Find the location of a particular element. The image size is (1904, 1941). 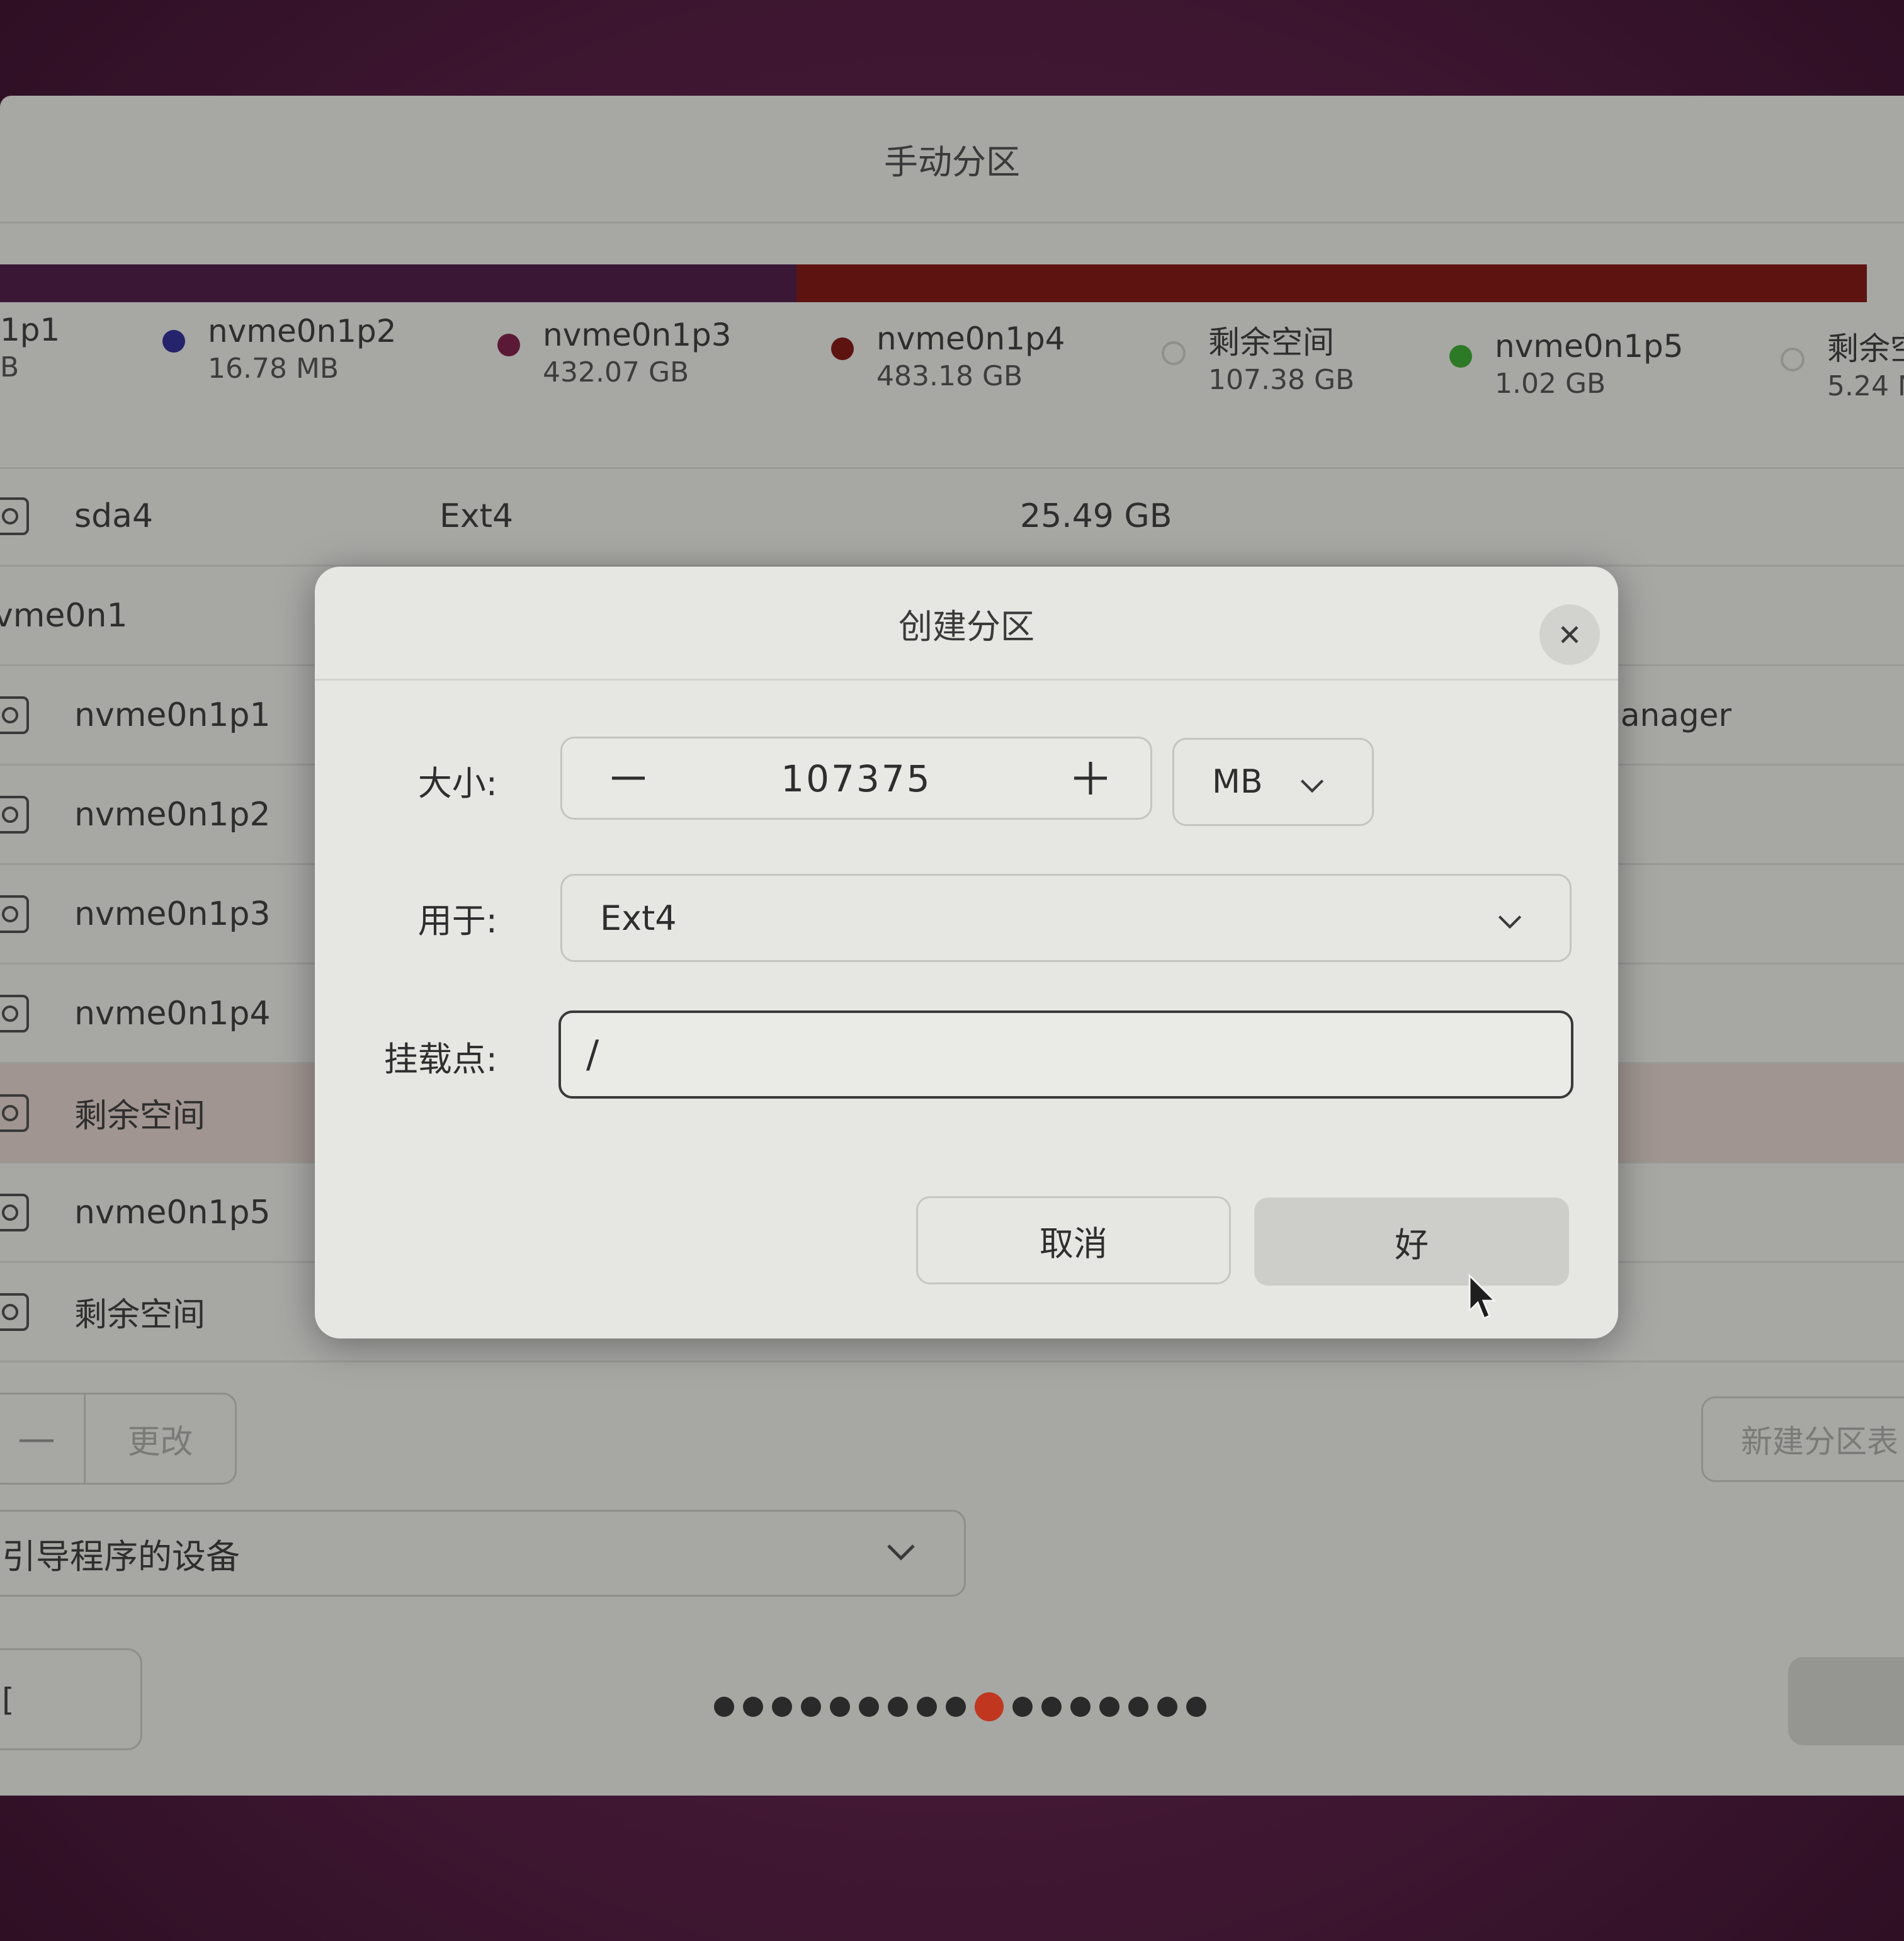

disk-usage-bar is located at coordinates (933, 283).